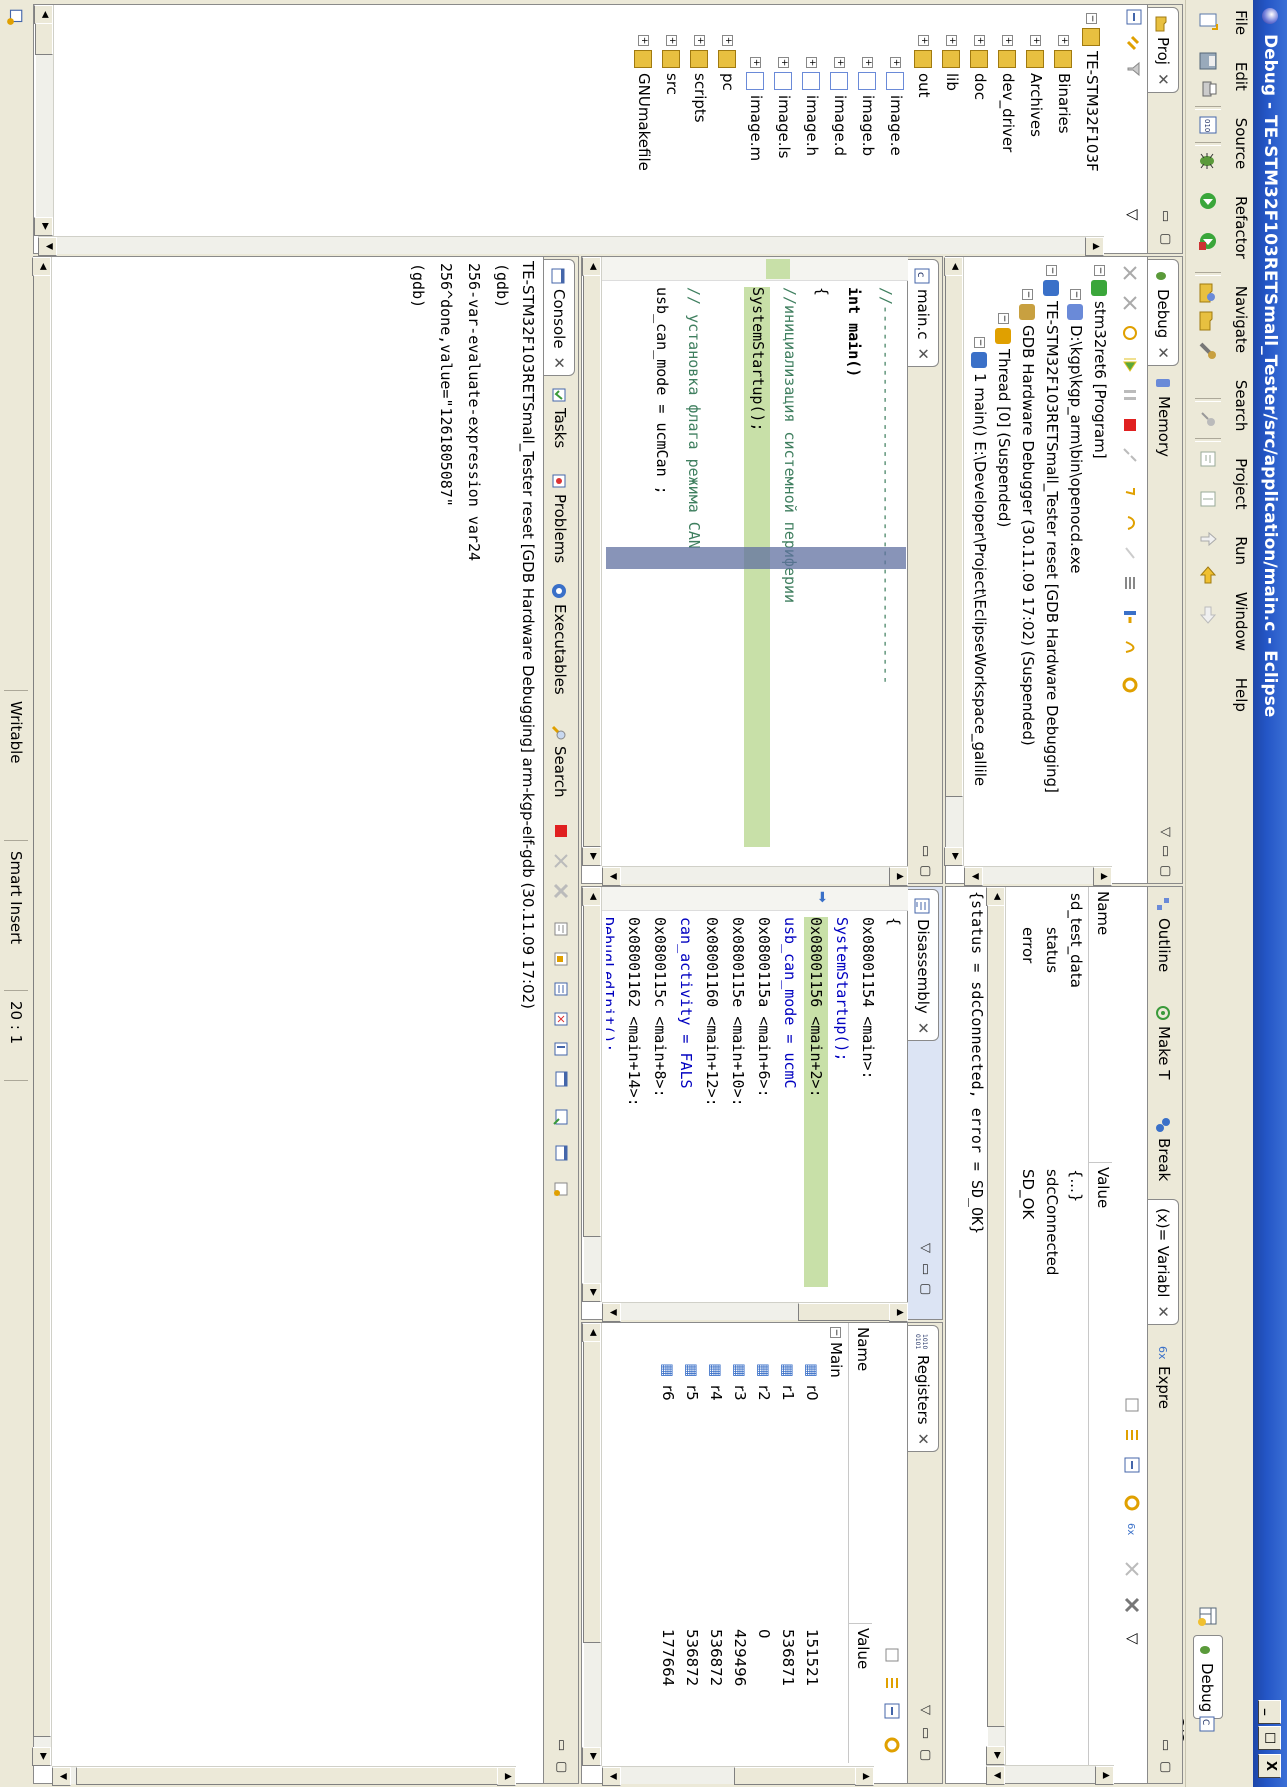 The height and width of the screenshot is (1787, 1287). What do you see at coordinates (1208, 321) in the screenshot?
I see `open-folder-icon` at bounding box center [1208, 321].